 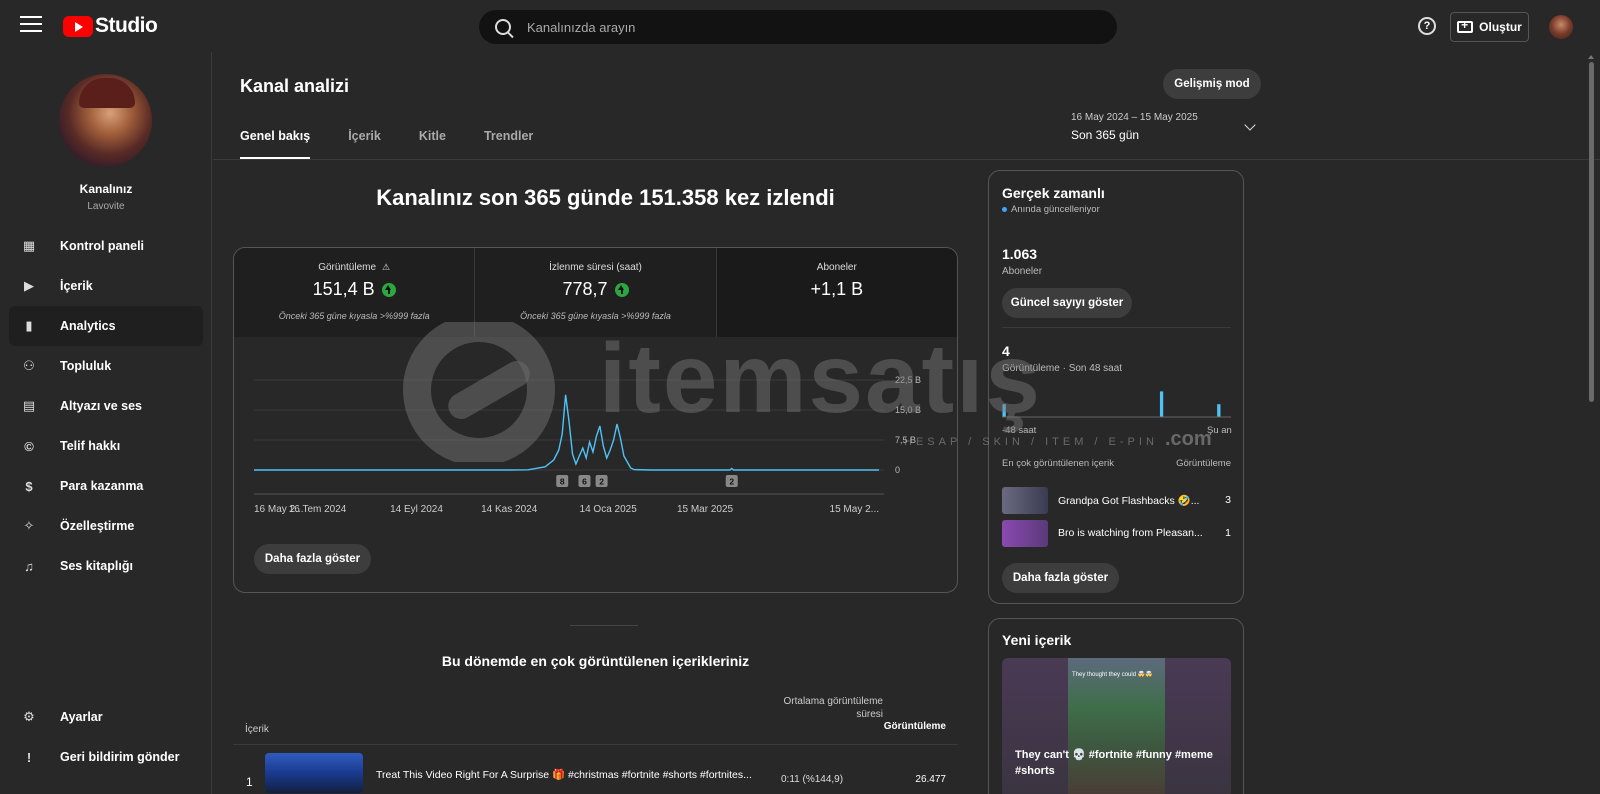 I want to click on channel-handle: Lavovite, so click(x=106, y=206).